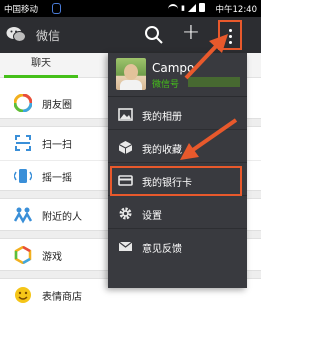  Describe the element at coordinates (23, 143) in the screenshot. I see `scan-icon` at that location.